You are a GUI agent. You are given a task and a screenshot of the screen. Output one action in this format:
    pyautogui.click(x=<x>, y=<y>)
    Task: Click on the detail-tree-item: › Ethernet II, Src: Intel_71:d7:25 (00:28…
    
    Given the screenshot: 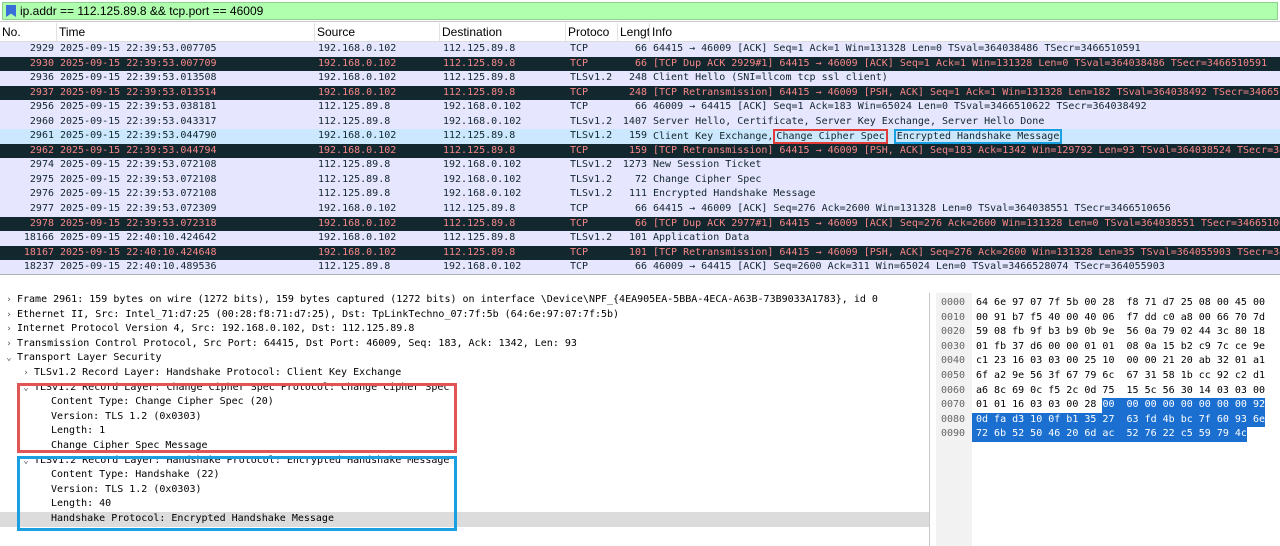 What is the action you would take?
    pyautogui.click(x=464, y=315)
    